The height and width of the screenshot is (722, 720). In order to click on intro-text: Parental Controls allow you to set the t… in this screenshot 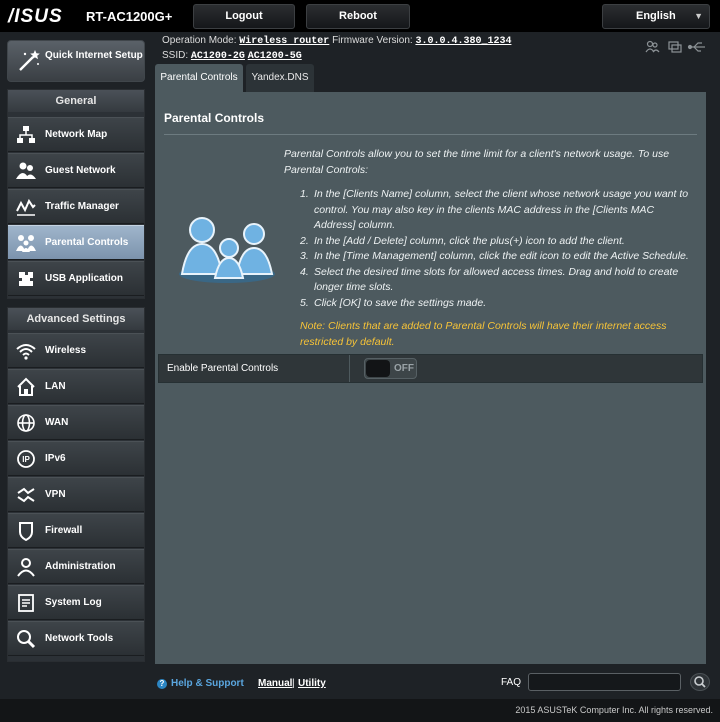, I will do `click(477, 162)`.